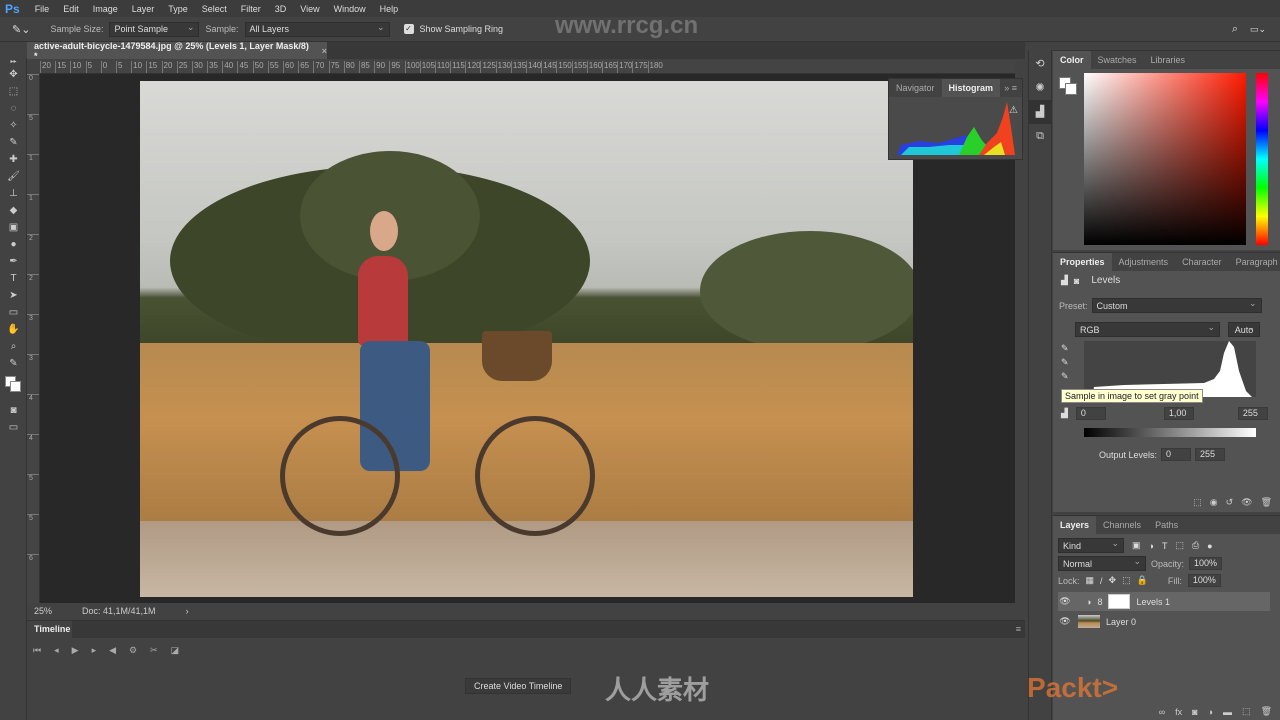  I want to click on clone-source-icon: ⧉, so click(1040, 136).